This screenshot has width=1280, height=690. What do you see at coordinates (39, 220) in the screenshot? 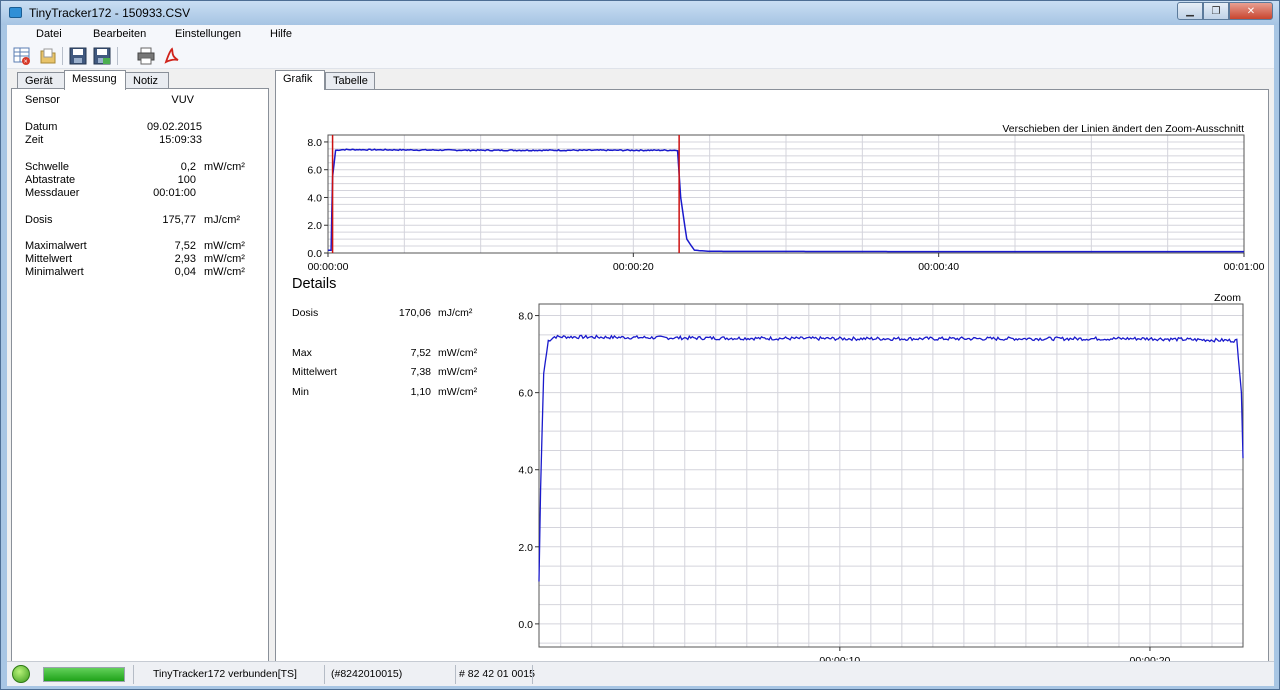
I see `dosis-label: Dosis` at bounding box center [39, 220].